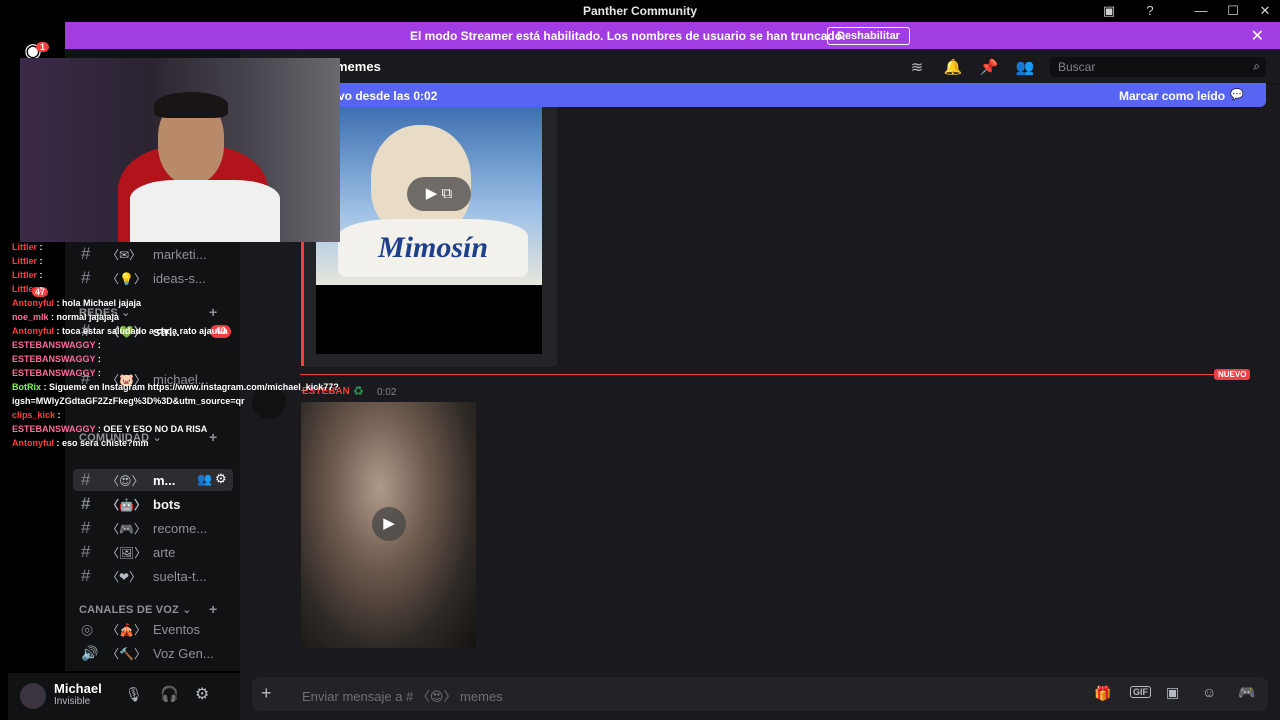 This screenshot has width=1280, height=720. What do you see at coordinates (78, 688) in the screenshot?
I see `username: Michael` at bounding box center [78, 688].